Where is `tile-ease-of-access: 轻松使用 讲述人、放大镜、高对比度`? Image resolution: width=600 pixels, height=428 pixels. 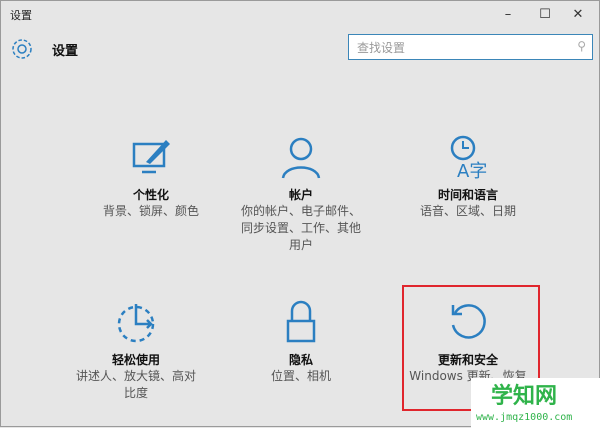 tile-ease-of-access: 轻松使用 讲述人、放大镜、高对比度 is located at coordinates (136, 350).